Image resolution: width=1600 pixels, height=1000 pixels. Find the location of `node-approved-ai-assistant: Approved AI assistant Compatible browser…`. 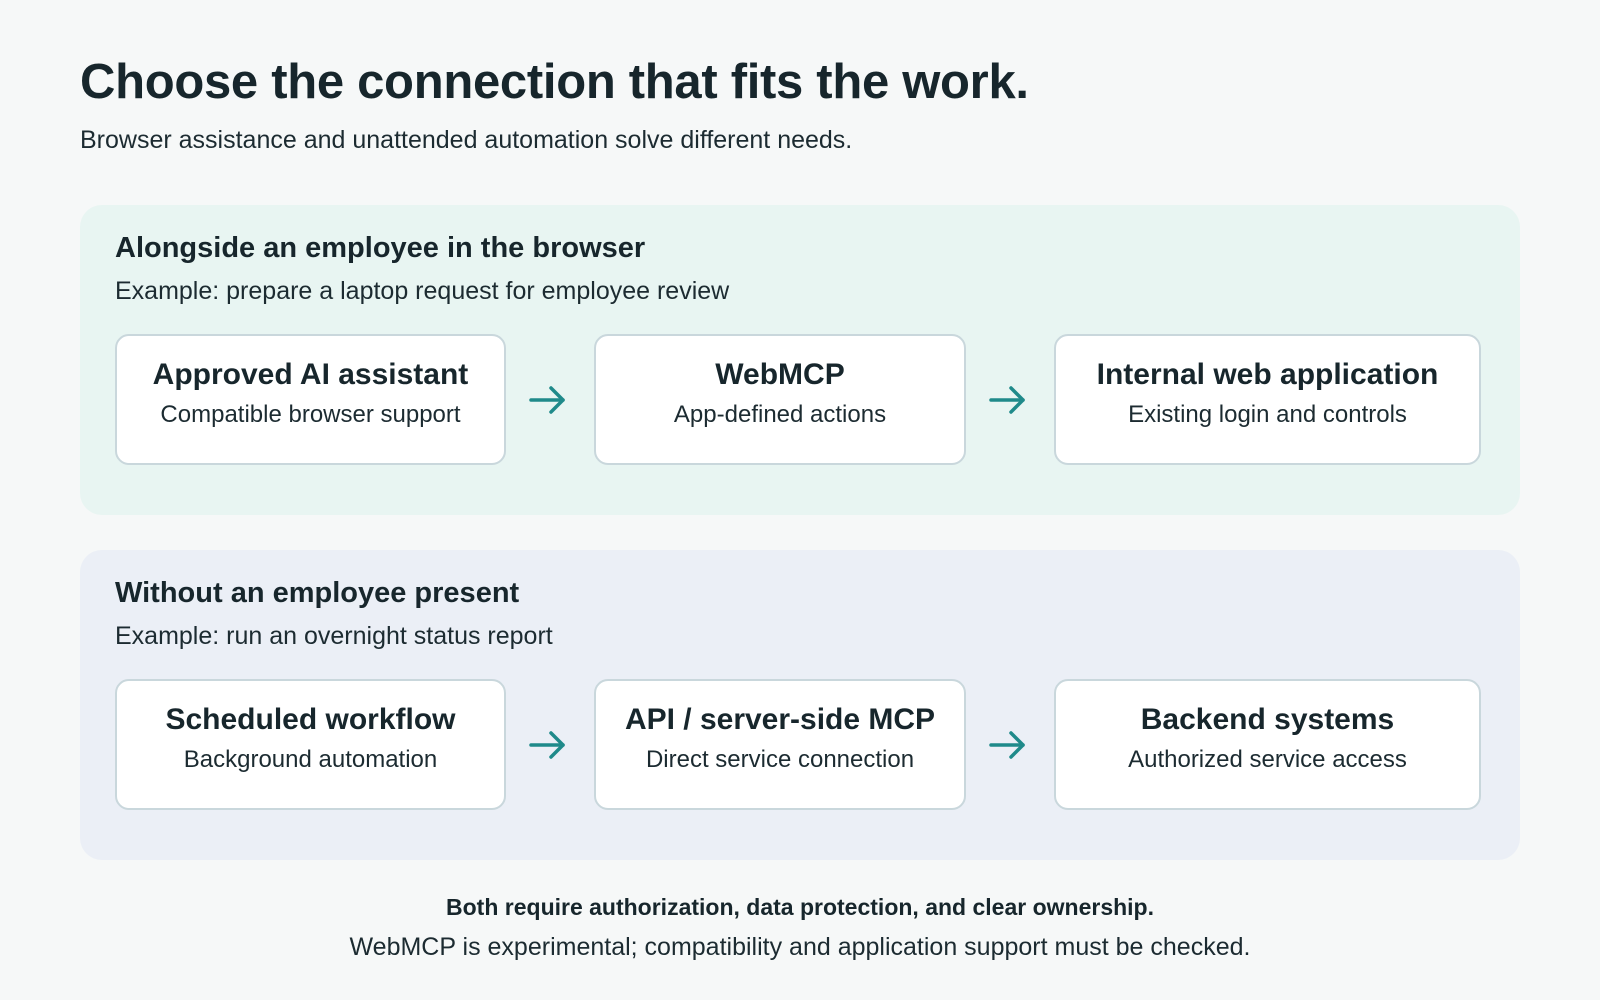

node-approved-ai-assistant: Approved AI assistant Compatible browser… is located at coordinates (310, 399).